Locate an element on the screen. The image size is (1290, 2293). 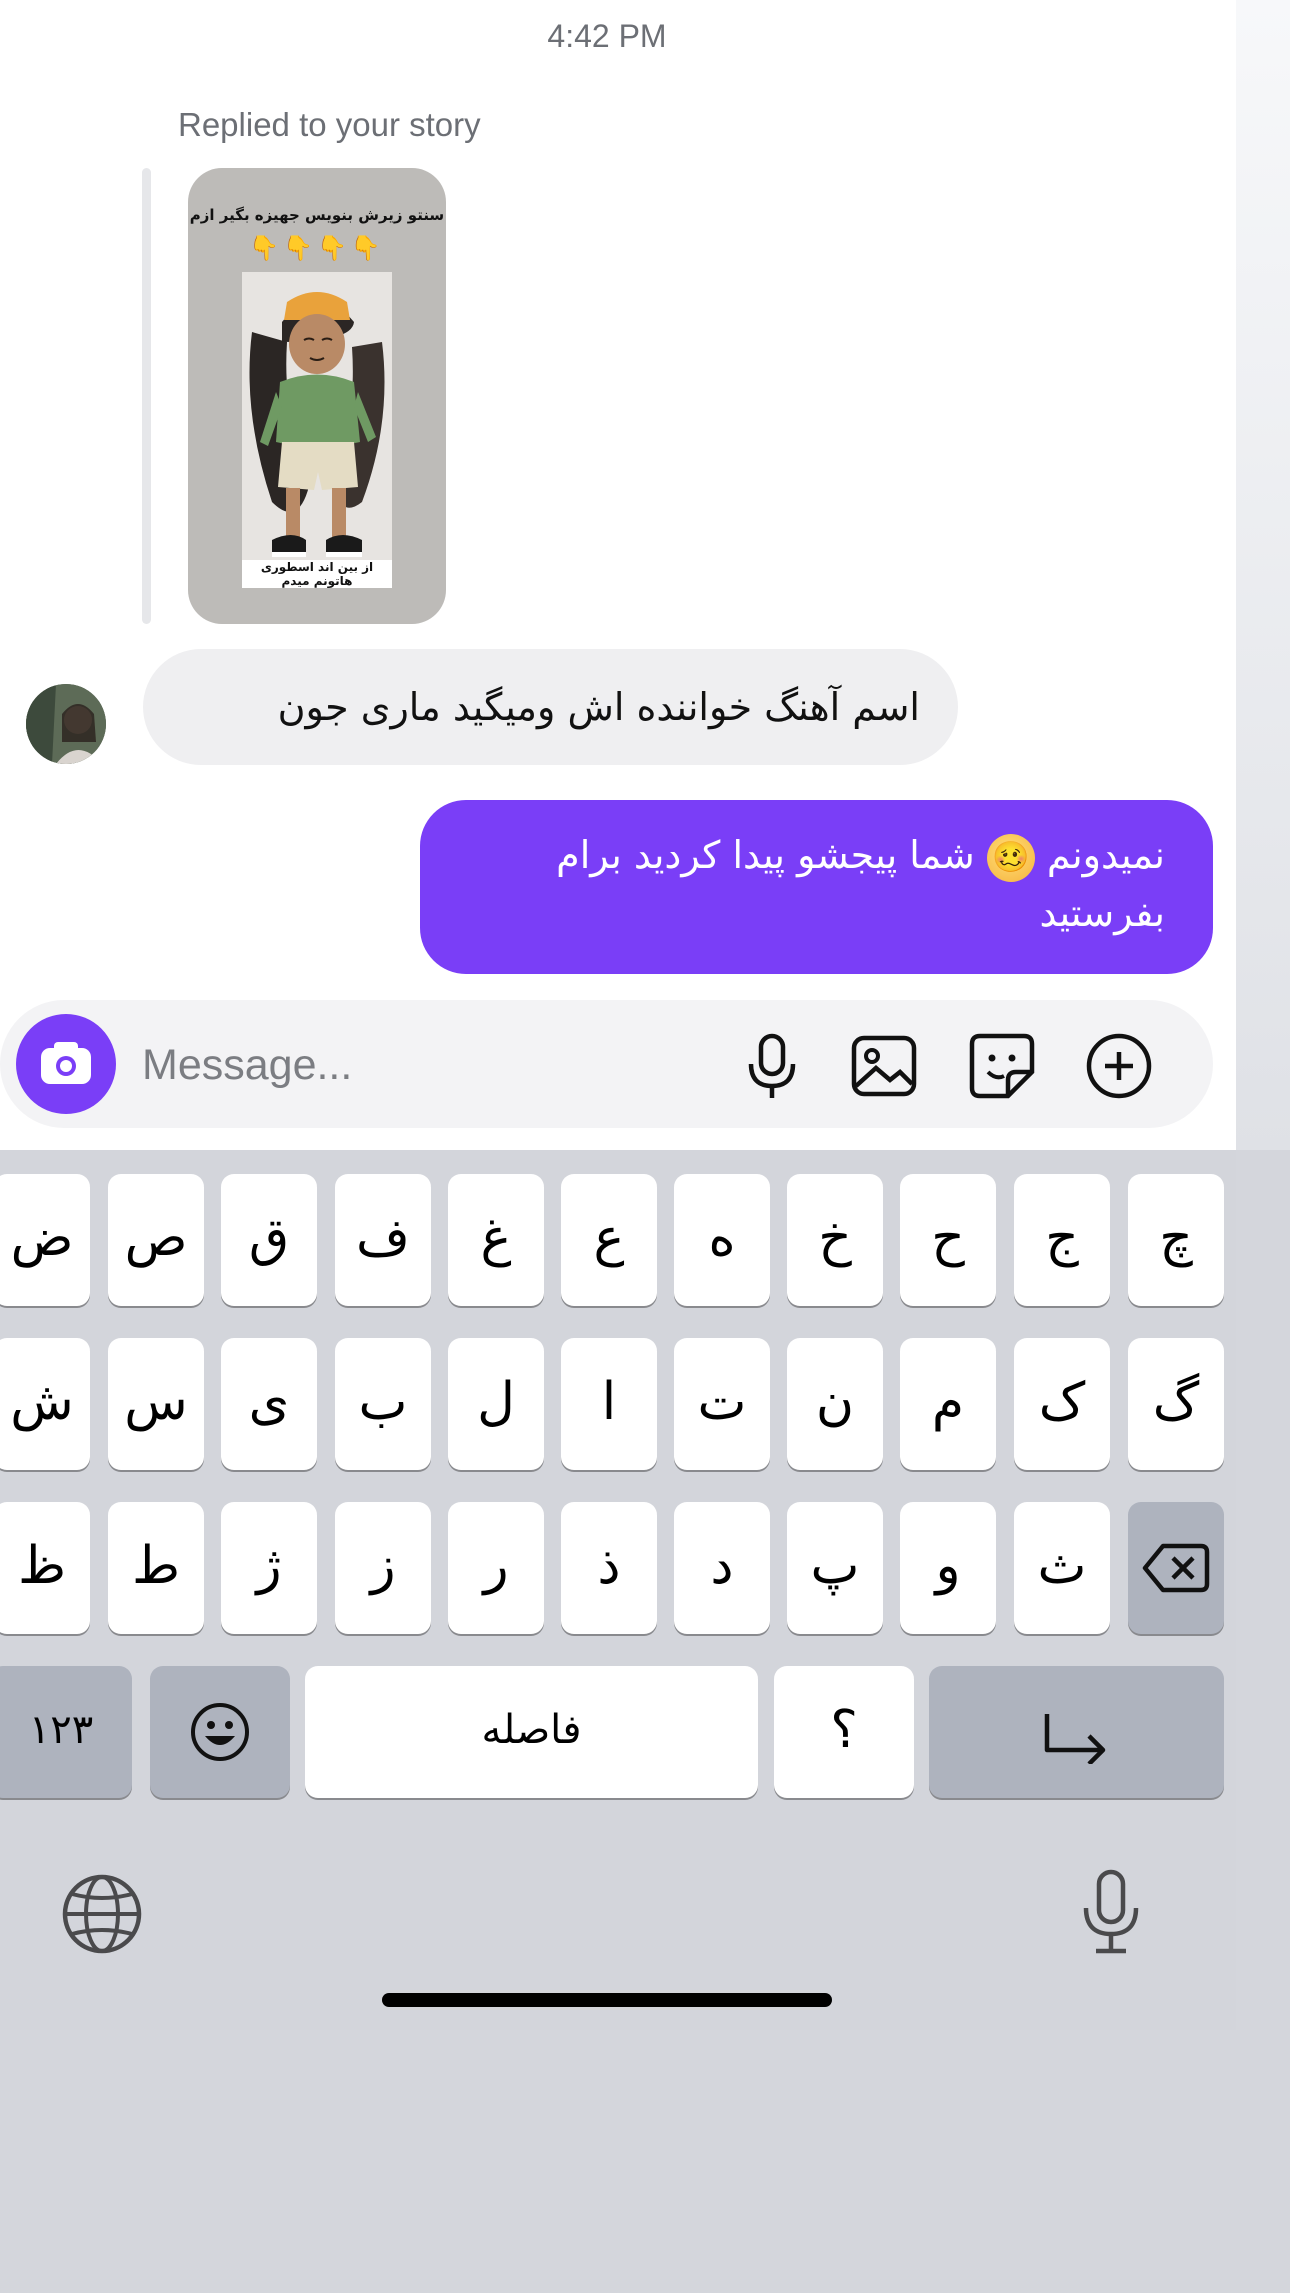
key-row2-7: ن is located at coordinates (835, 1404).